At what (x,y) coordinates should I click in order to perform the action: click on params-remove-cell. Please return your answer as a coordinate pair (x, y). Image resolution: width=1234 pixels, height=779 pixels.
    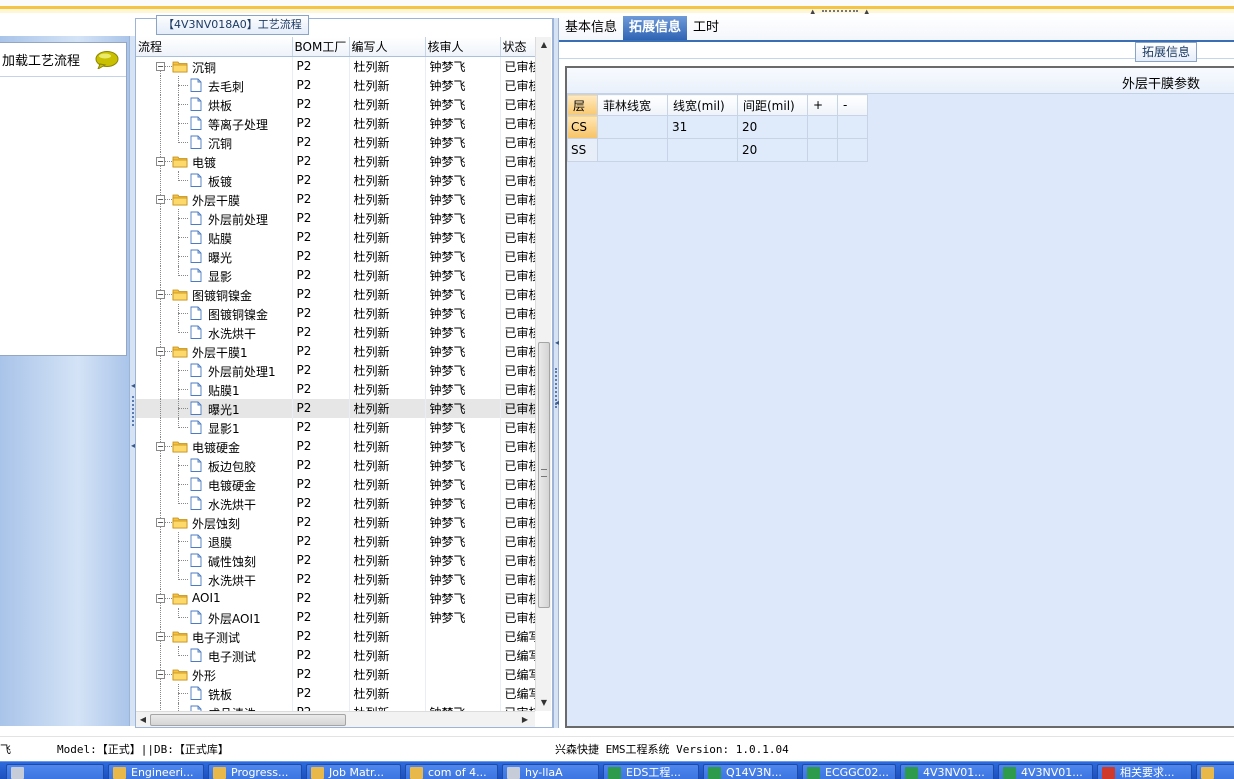
    Looking at the image, I should click on (852, 127).